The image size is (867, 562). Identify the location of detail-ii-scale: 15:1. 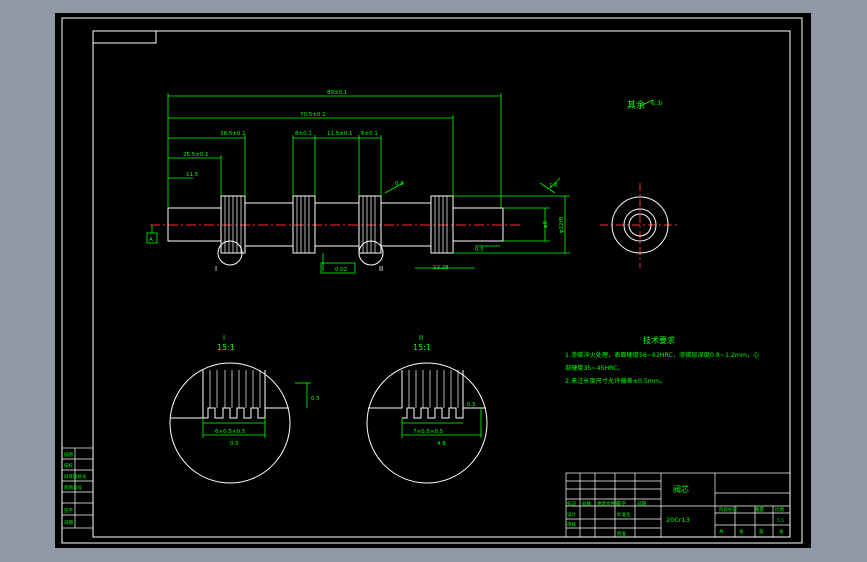
(422, 347).